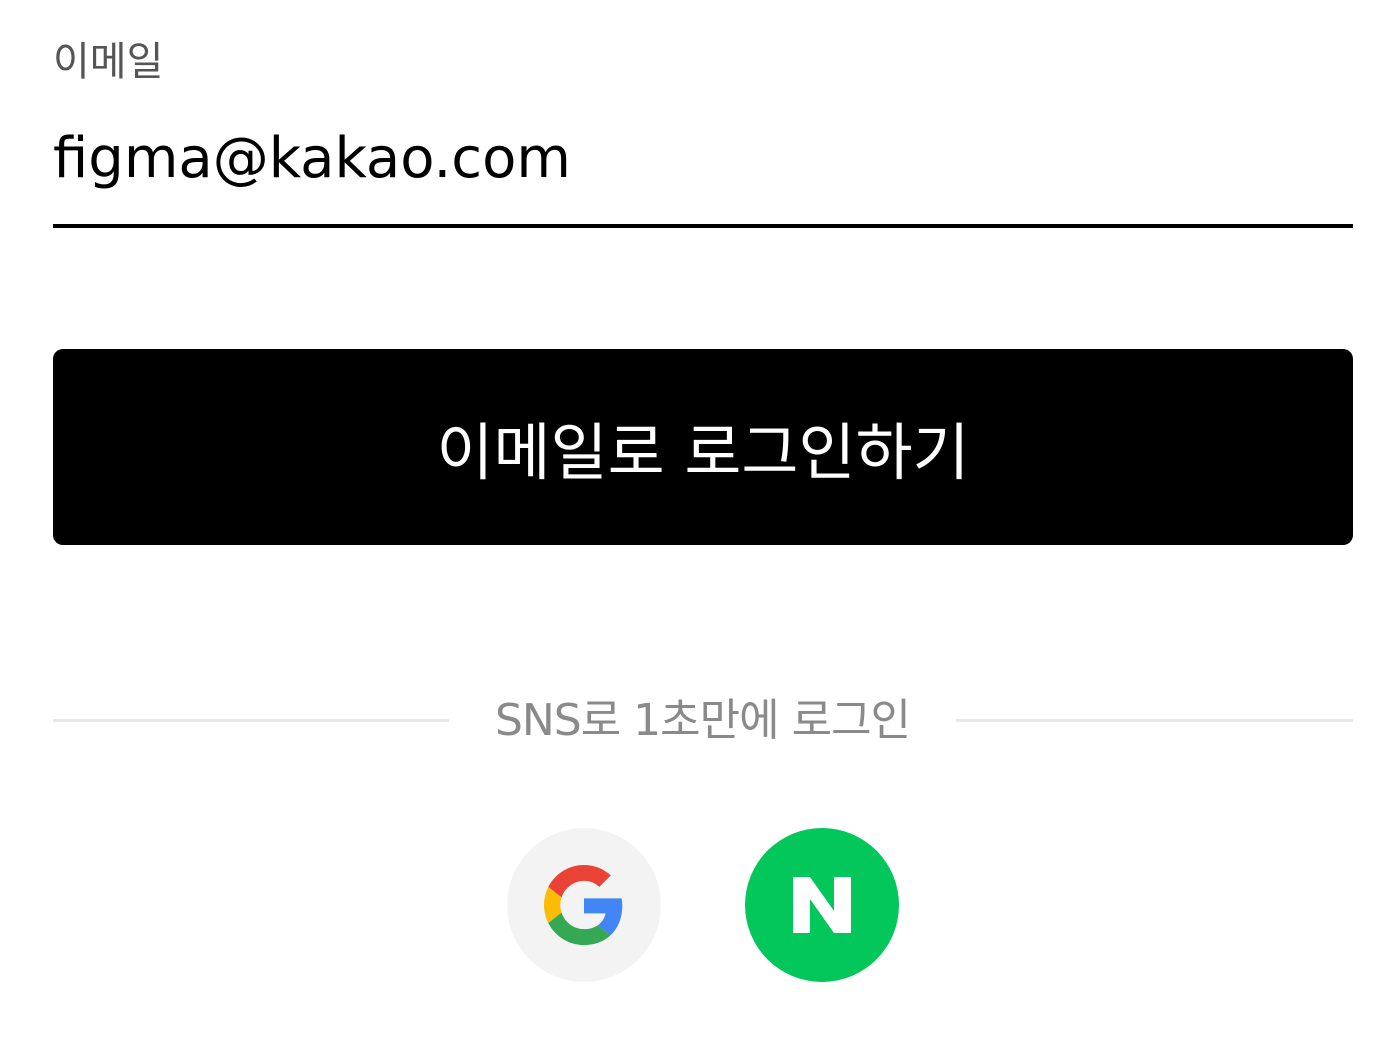 This screenshot has height=1048, width=1397. Describe the element at coordinates (1154, 720) in the screenshot. I see `divider-line-right` at that location.